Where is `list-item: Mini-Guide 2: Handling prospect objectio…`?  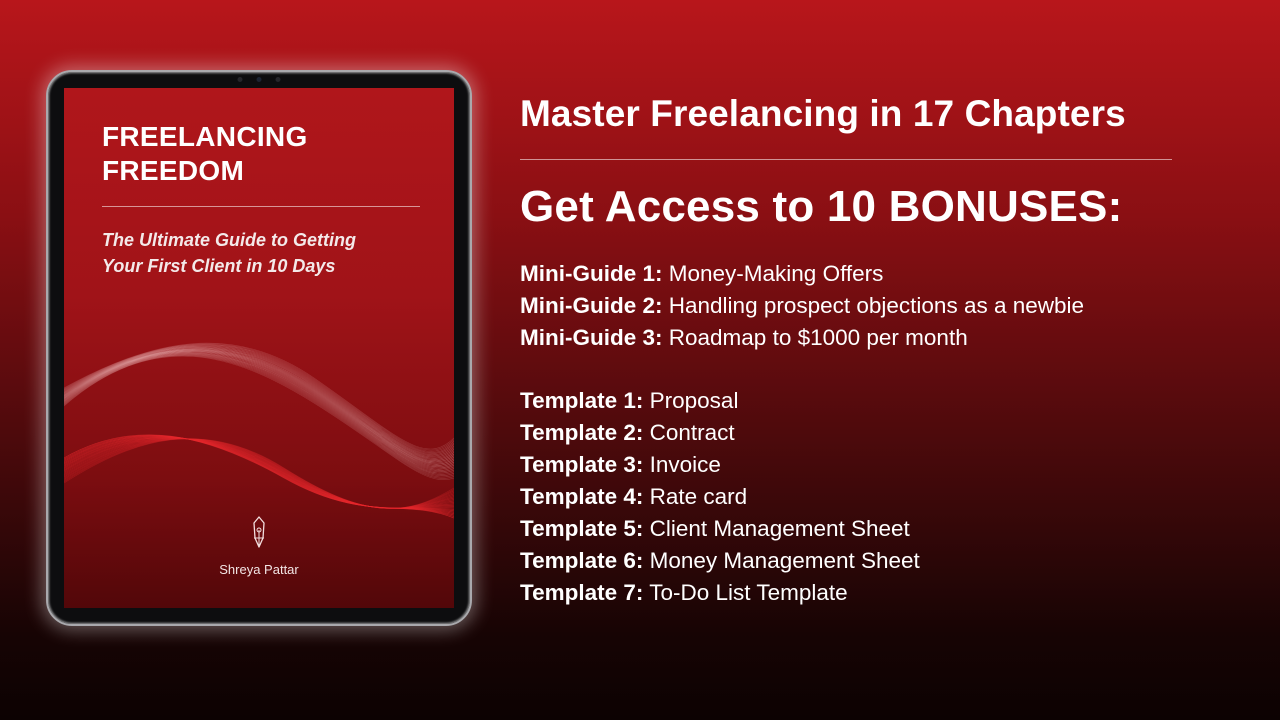 list-item: Mini-Guide 2: Handling prospect objectio… is located at coordinates (802, 310).